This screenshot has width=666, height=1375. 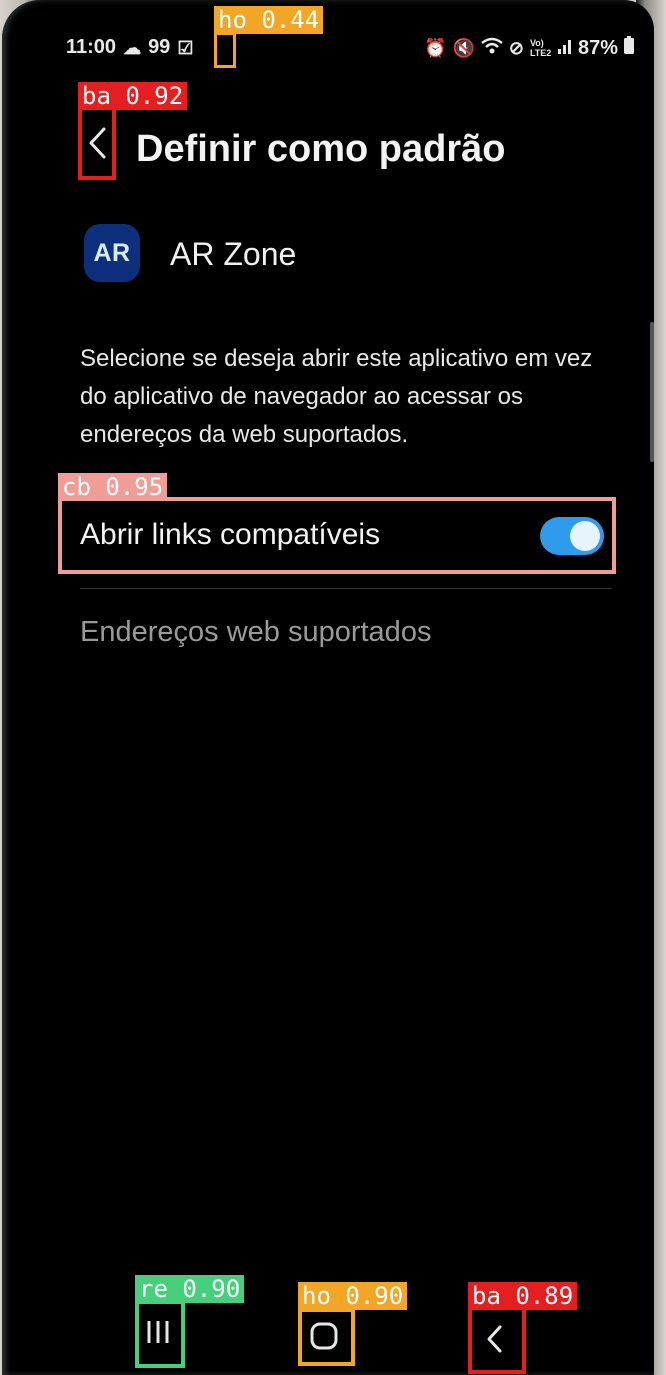 What do you see at coordinates (190, 1289) in the screenshot?
I see `detection-tag: re 0.90` at bounding box center [190, 1289].